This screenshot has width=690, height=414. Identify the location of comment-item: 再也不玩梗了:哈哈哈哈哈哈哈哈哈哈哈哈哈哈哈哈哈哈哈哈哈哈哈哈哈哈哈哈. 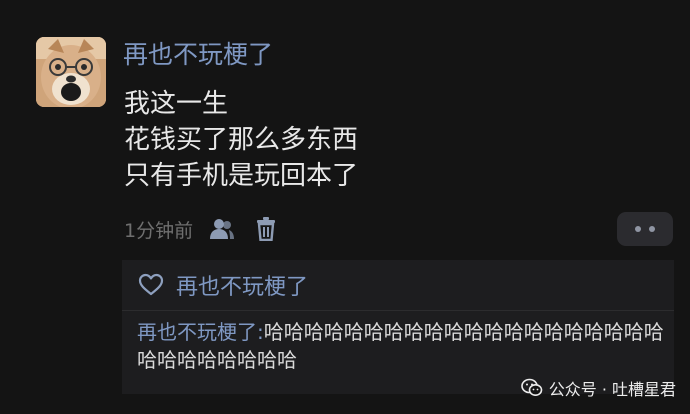
(404, 346).